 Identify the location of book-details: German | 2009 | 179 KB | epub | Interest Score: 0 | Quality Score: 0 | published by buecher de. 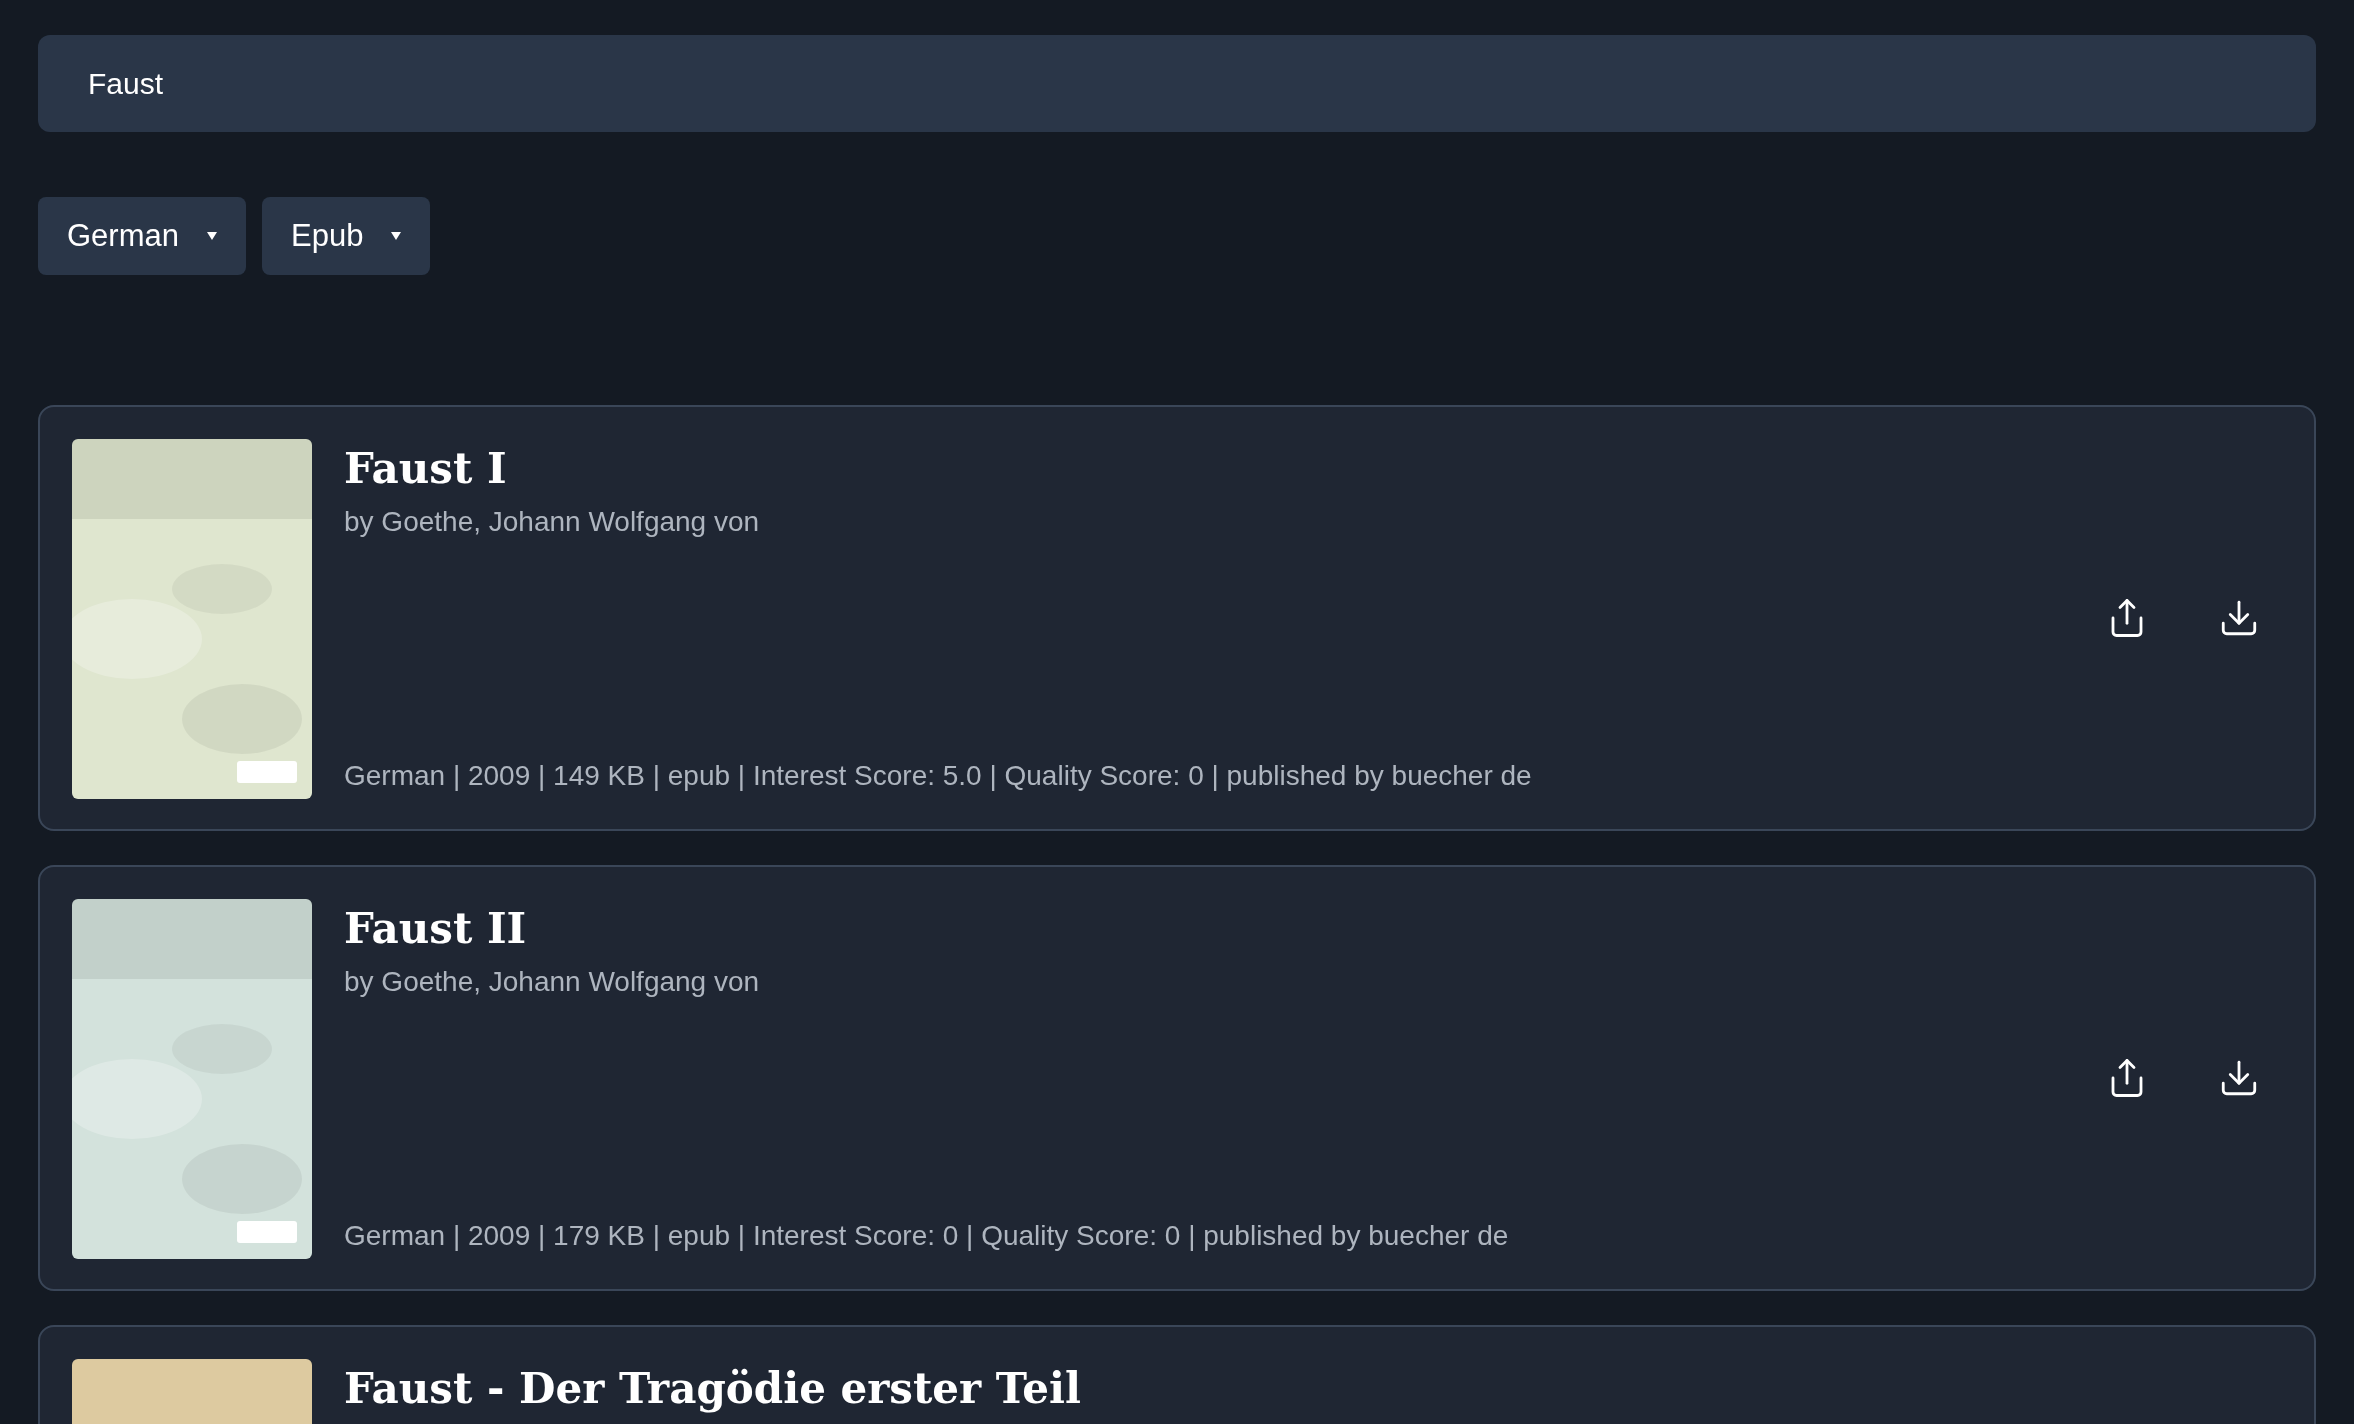
(927, 1236).